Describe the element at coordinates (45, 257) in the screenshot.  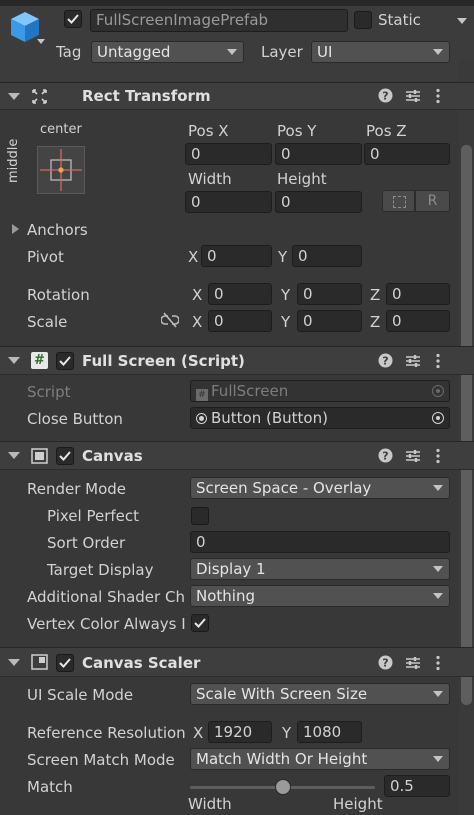
I see `pivot-label: Pivot` at that location.